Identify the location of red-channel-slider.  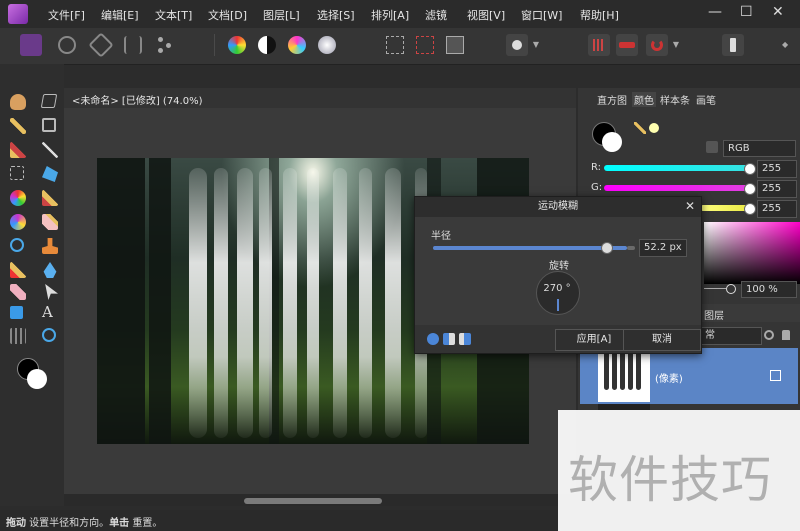
(678, 168).